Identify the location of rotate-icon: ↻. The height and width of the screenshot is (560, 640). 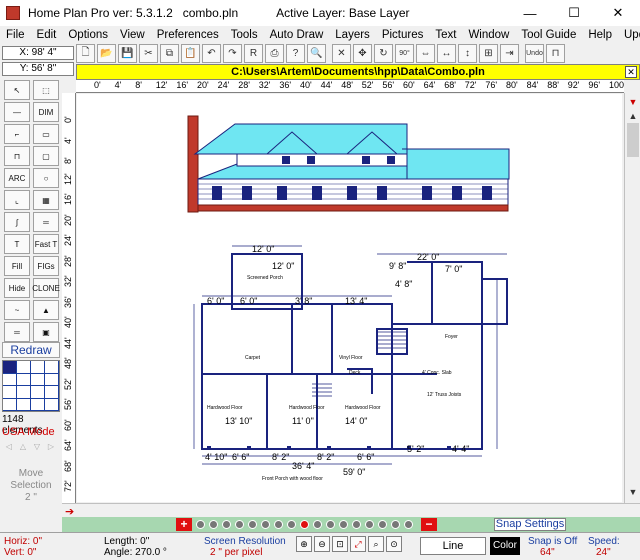
(383, 53).